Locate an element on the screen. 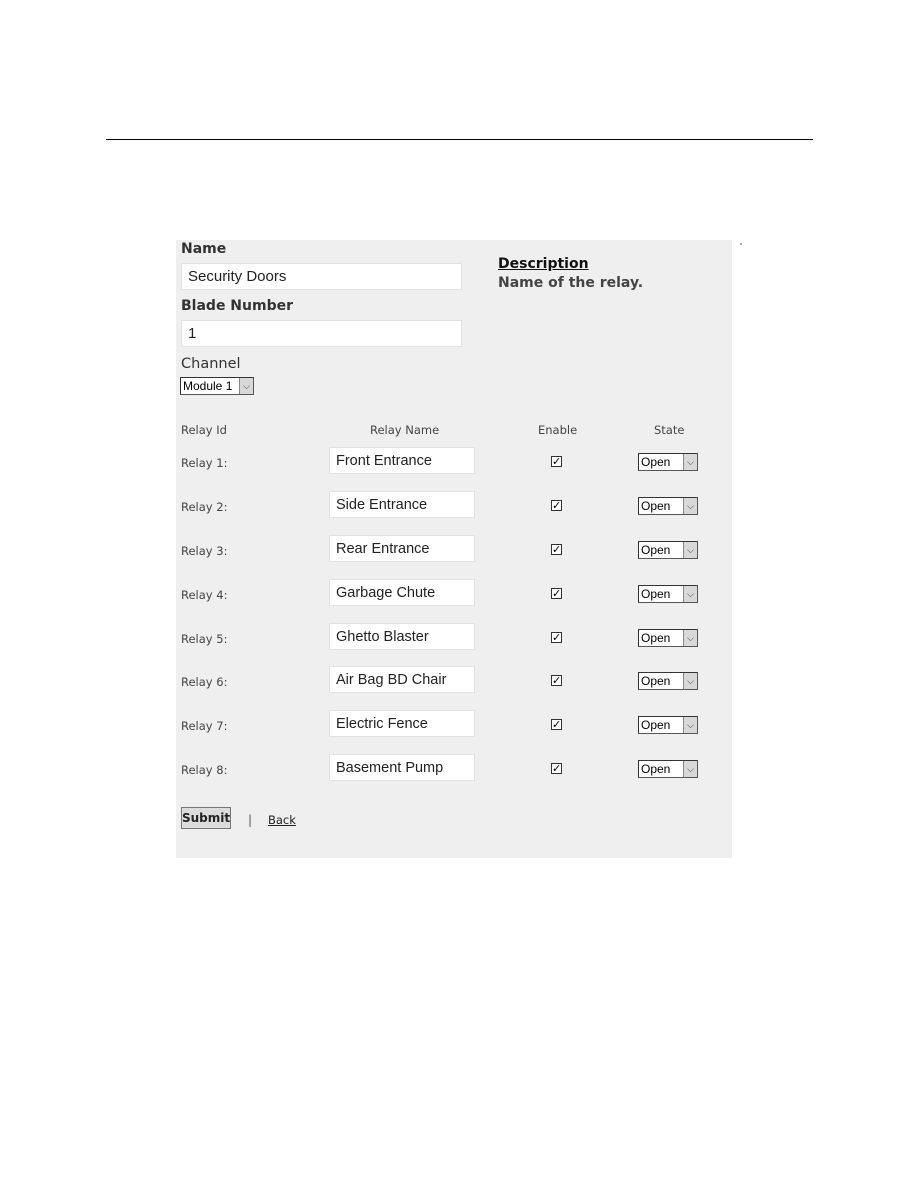 The width and height of the screenshot is (918, 1188). name-label: Name is located at coordinates (204, 249).